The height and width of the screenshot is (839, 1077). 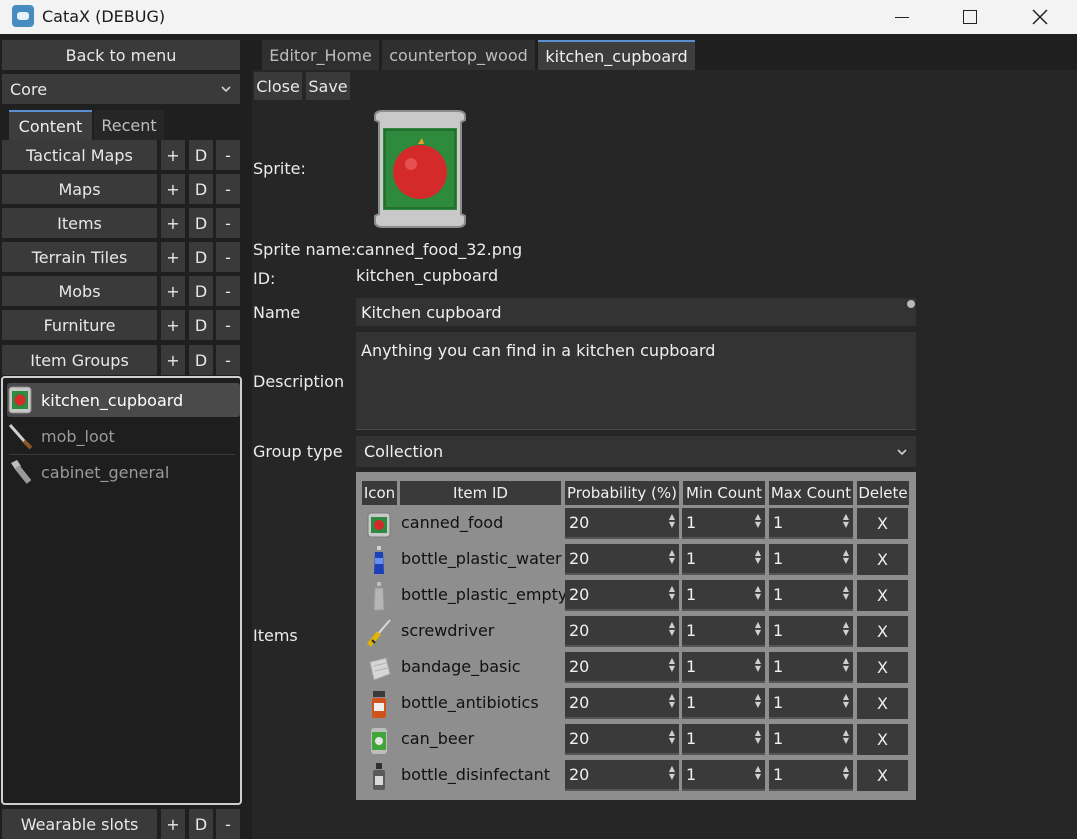 What do you see at coordinates (636, 451) in the screenshot?
I see `group-type-select: Collection` at bounding box center [636, 451].